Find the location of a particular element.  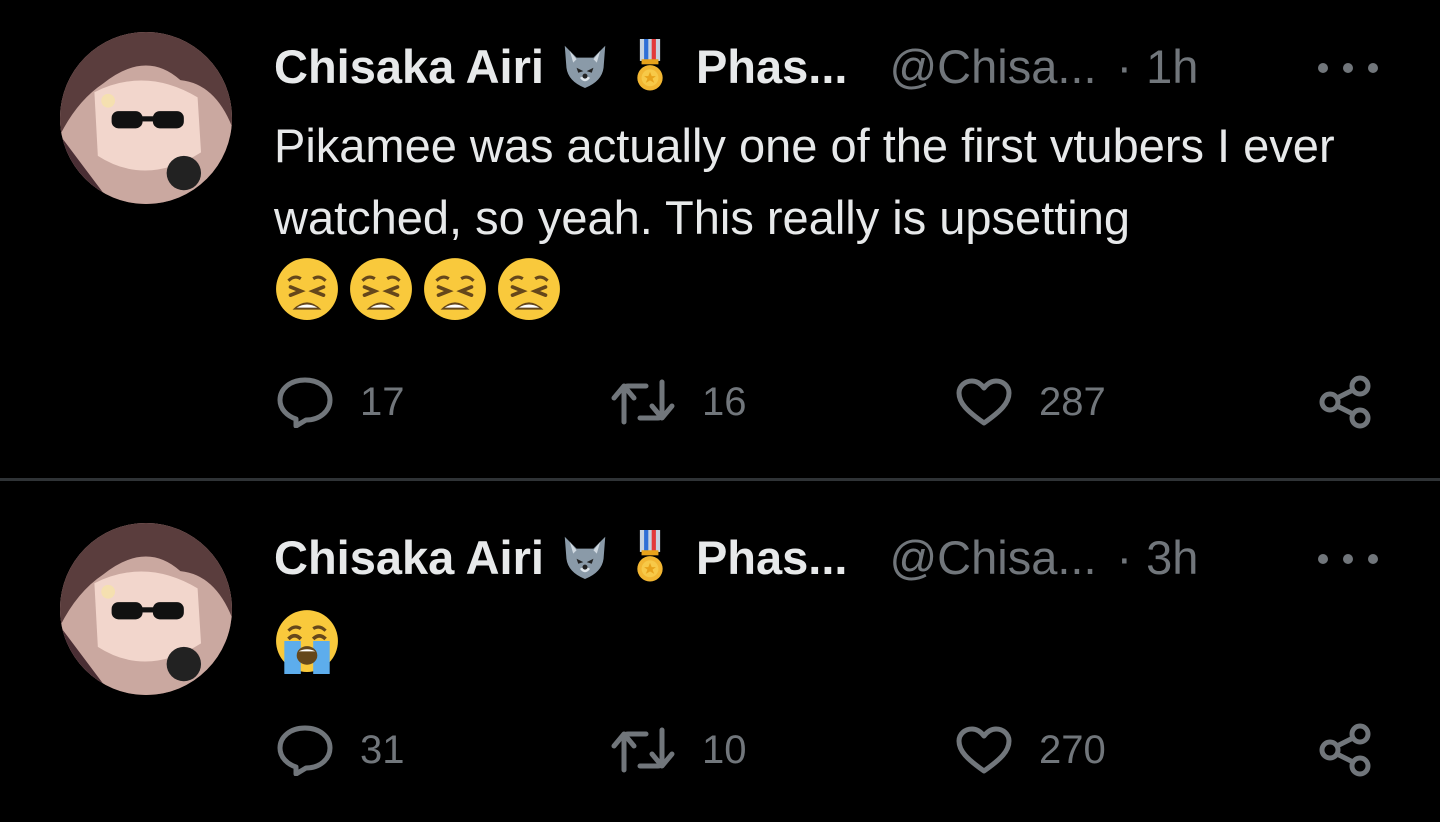

reply-count: 31 is located at coordinates (382, 749).